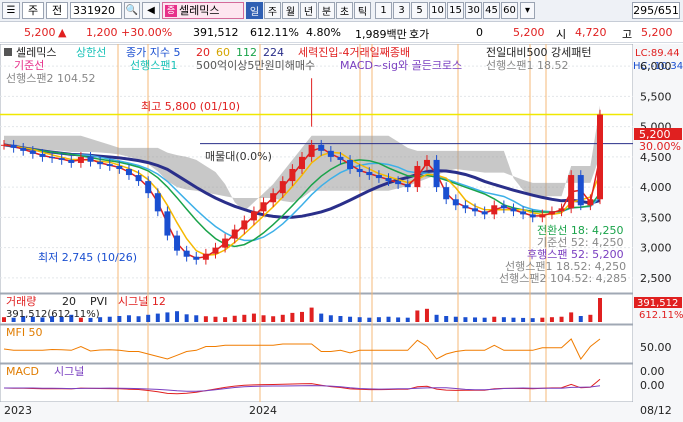 This screenshot has height=422, width=683. What do you see at coordinates (98, 301) in the screenshot?
I see `volume-pvi: PVI` at bounding box center [98, 301].